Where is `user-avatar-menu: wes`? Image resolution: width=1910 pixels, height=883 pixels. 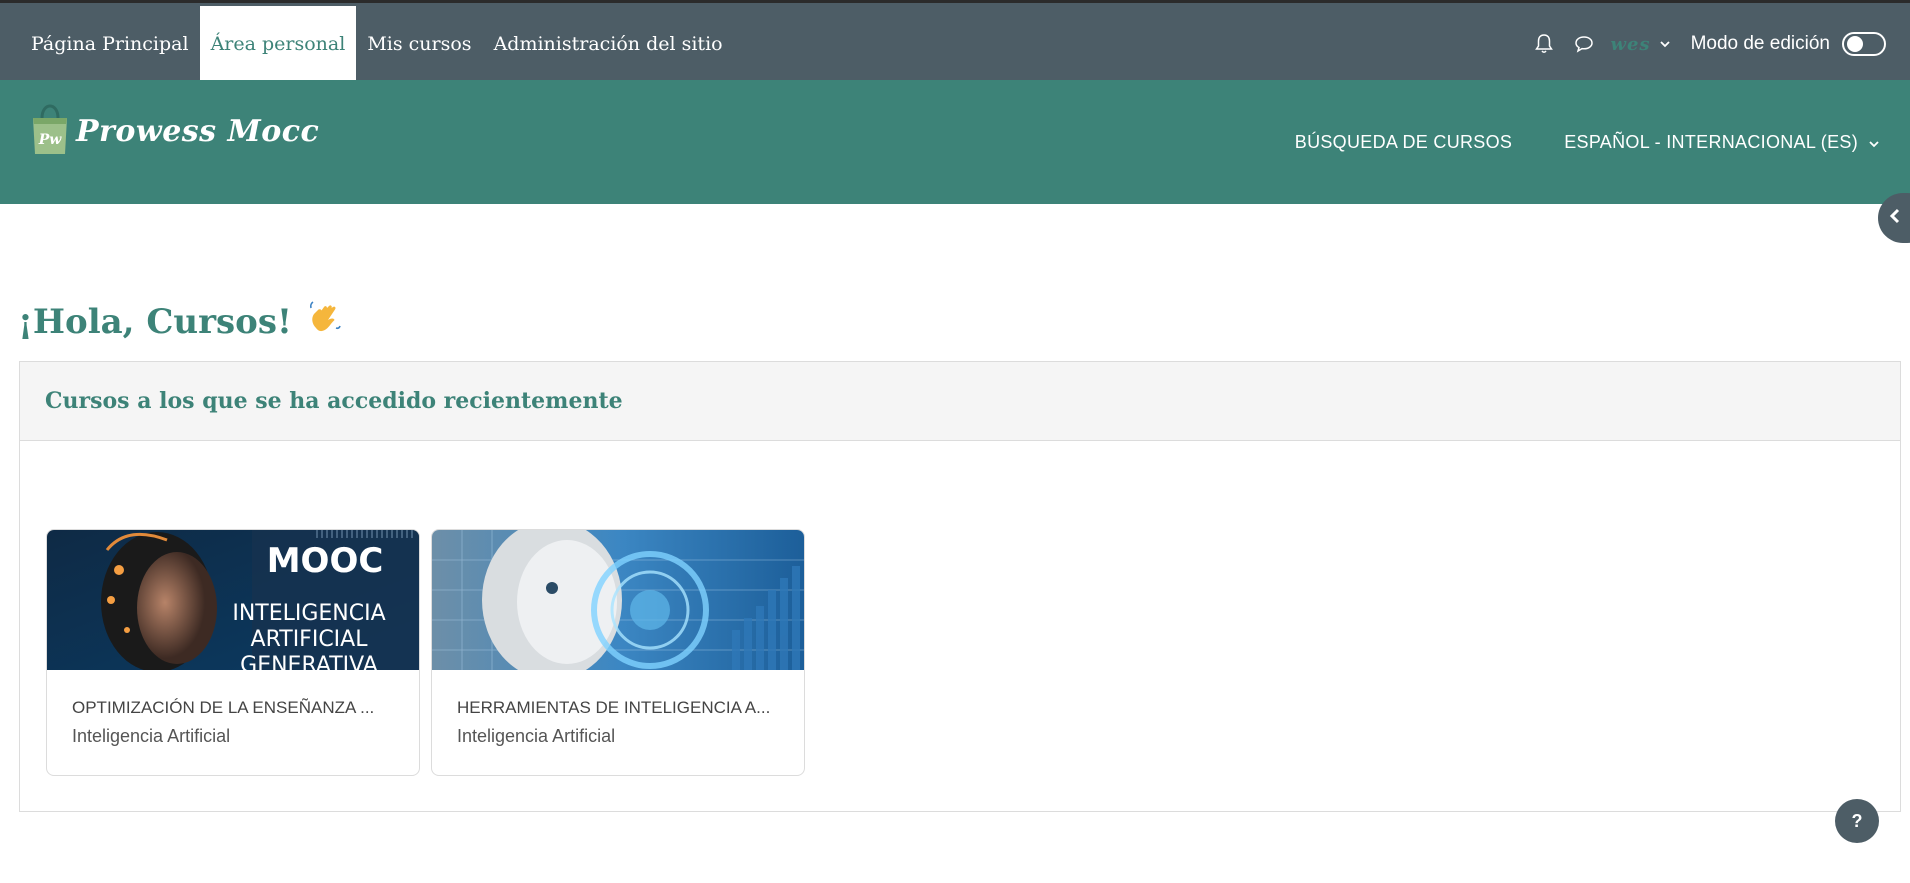
user-avatar-menu: wes is located at coordinates (1640, 44).